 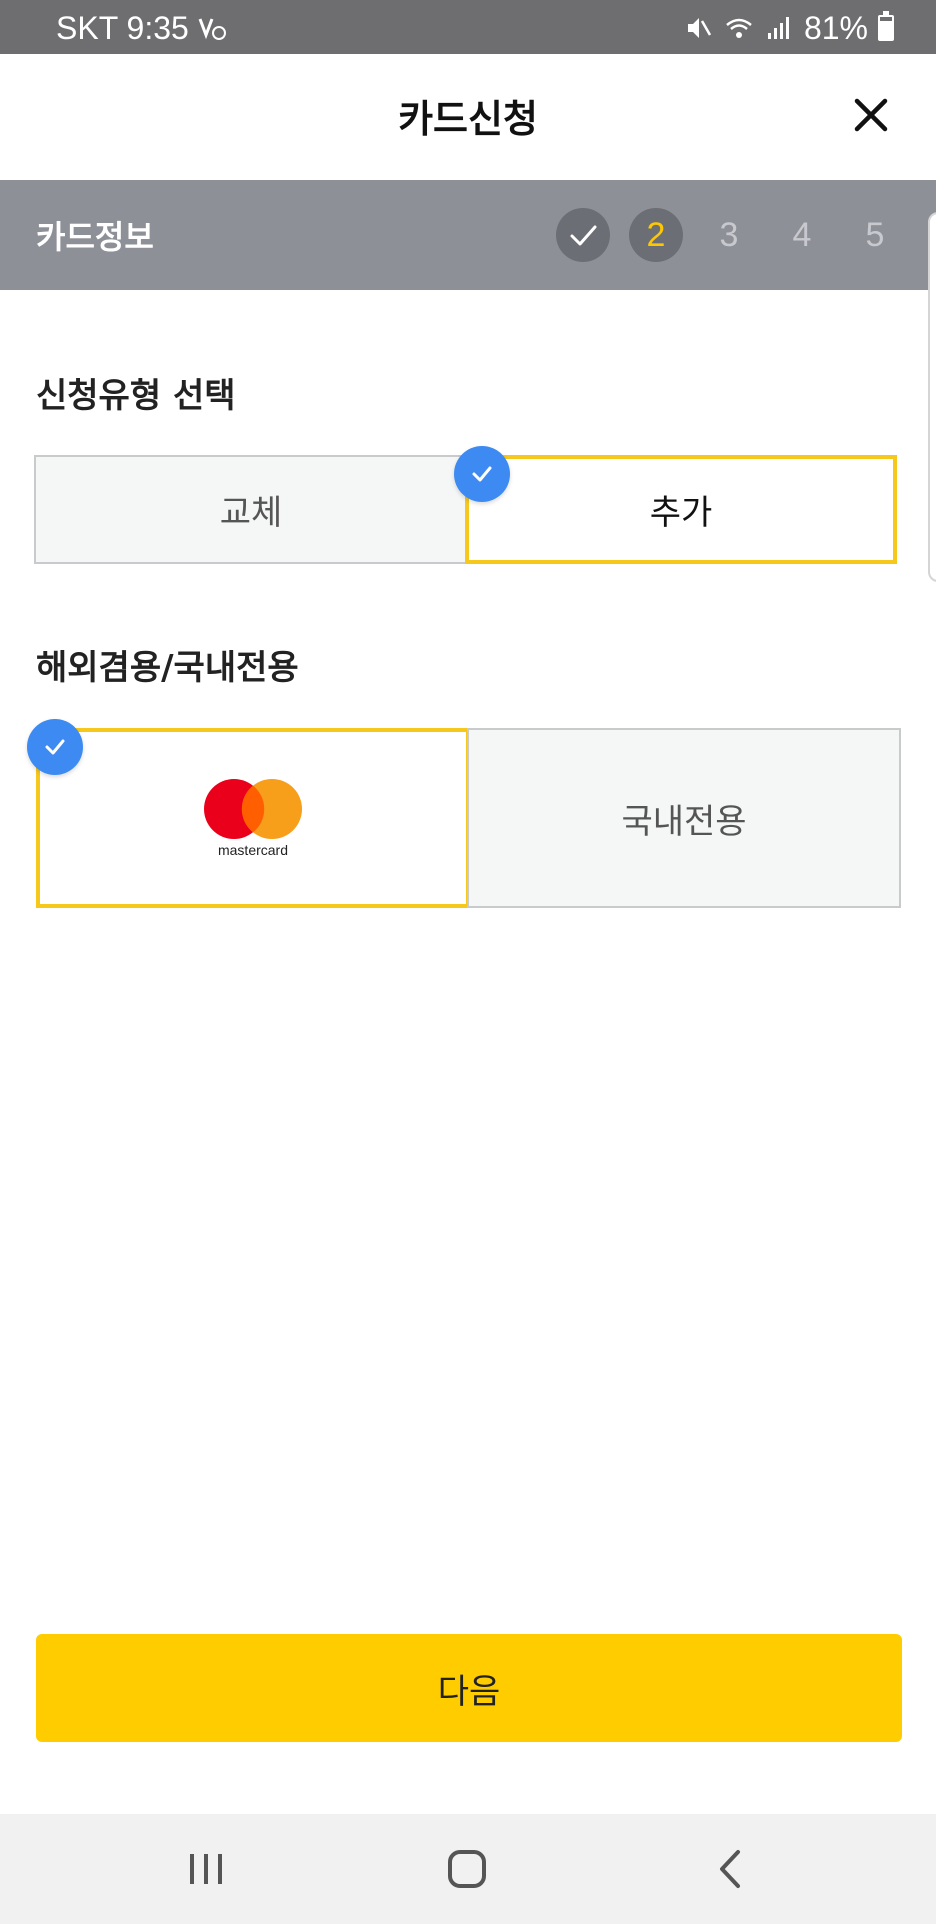 I want to click on home-button, so click(x=467, y=1869).